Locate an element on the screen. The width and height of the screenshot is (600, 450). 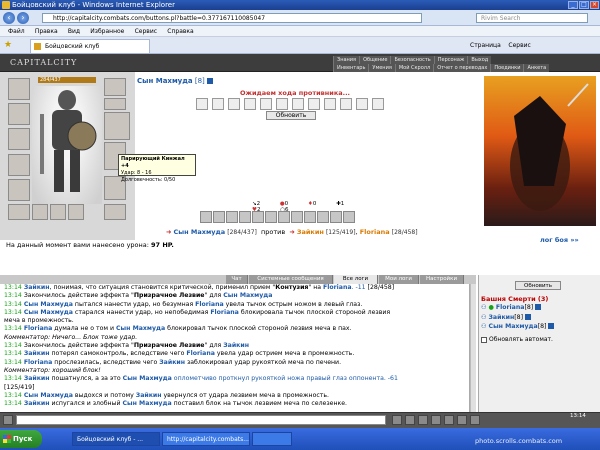
send-icon is located at coordinates (397, 420).